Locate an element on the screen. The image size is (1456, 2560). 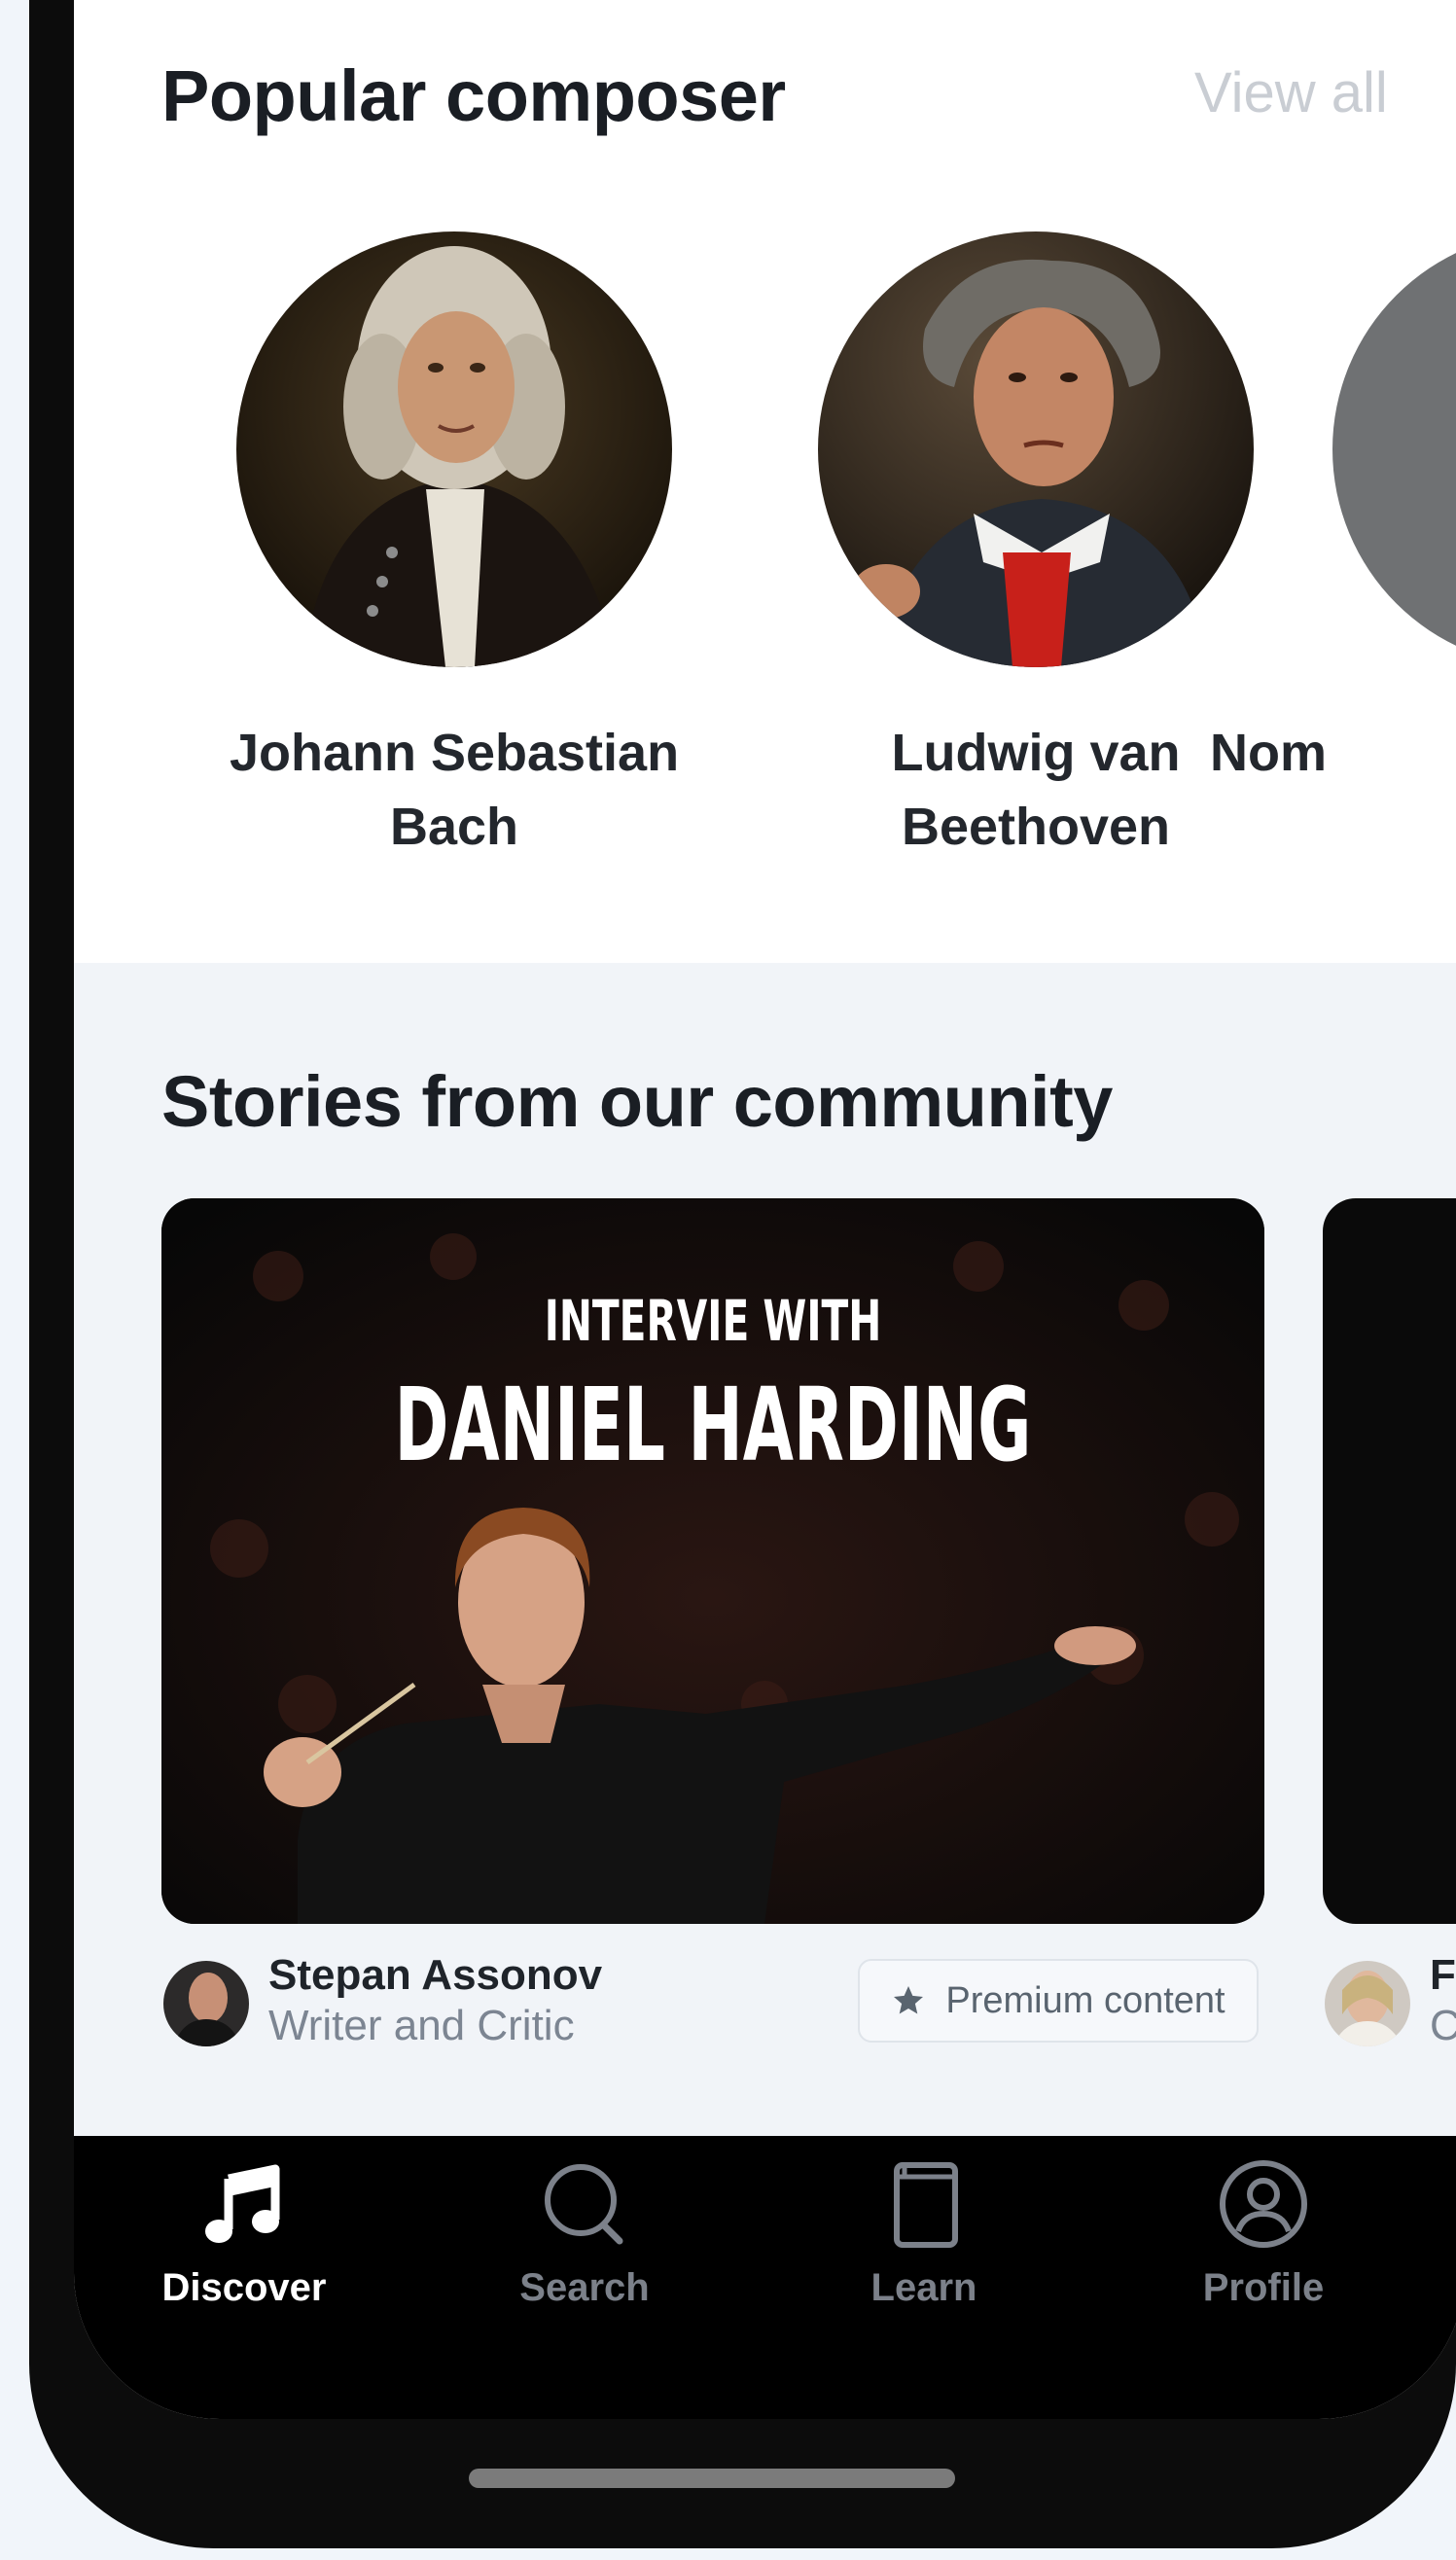
music-note-icon is located at coordinates (242, 2203).